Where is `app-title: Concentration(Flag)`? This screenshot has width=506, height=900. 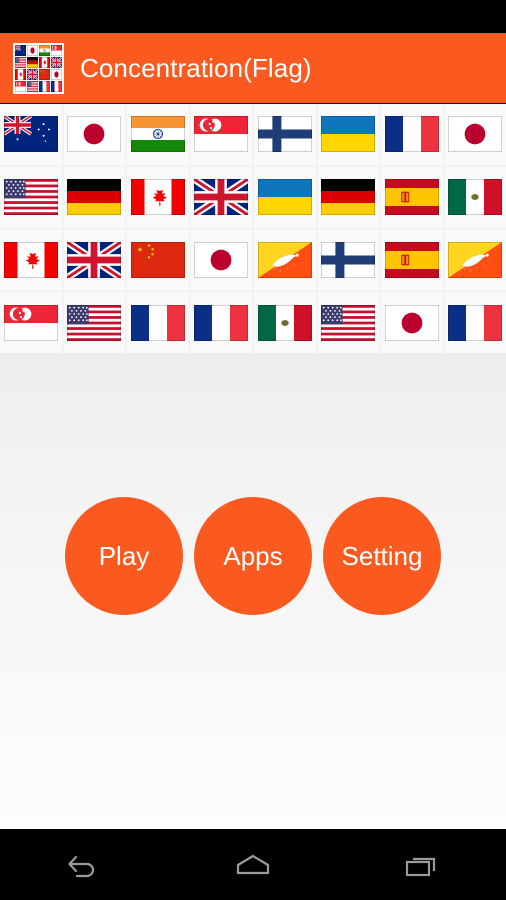
app-title: Concentration(Flag) is located at coordinates (196, 68).